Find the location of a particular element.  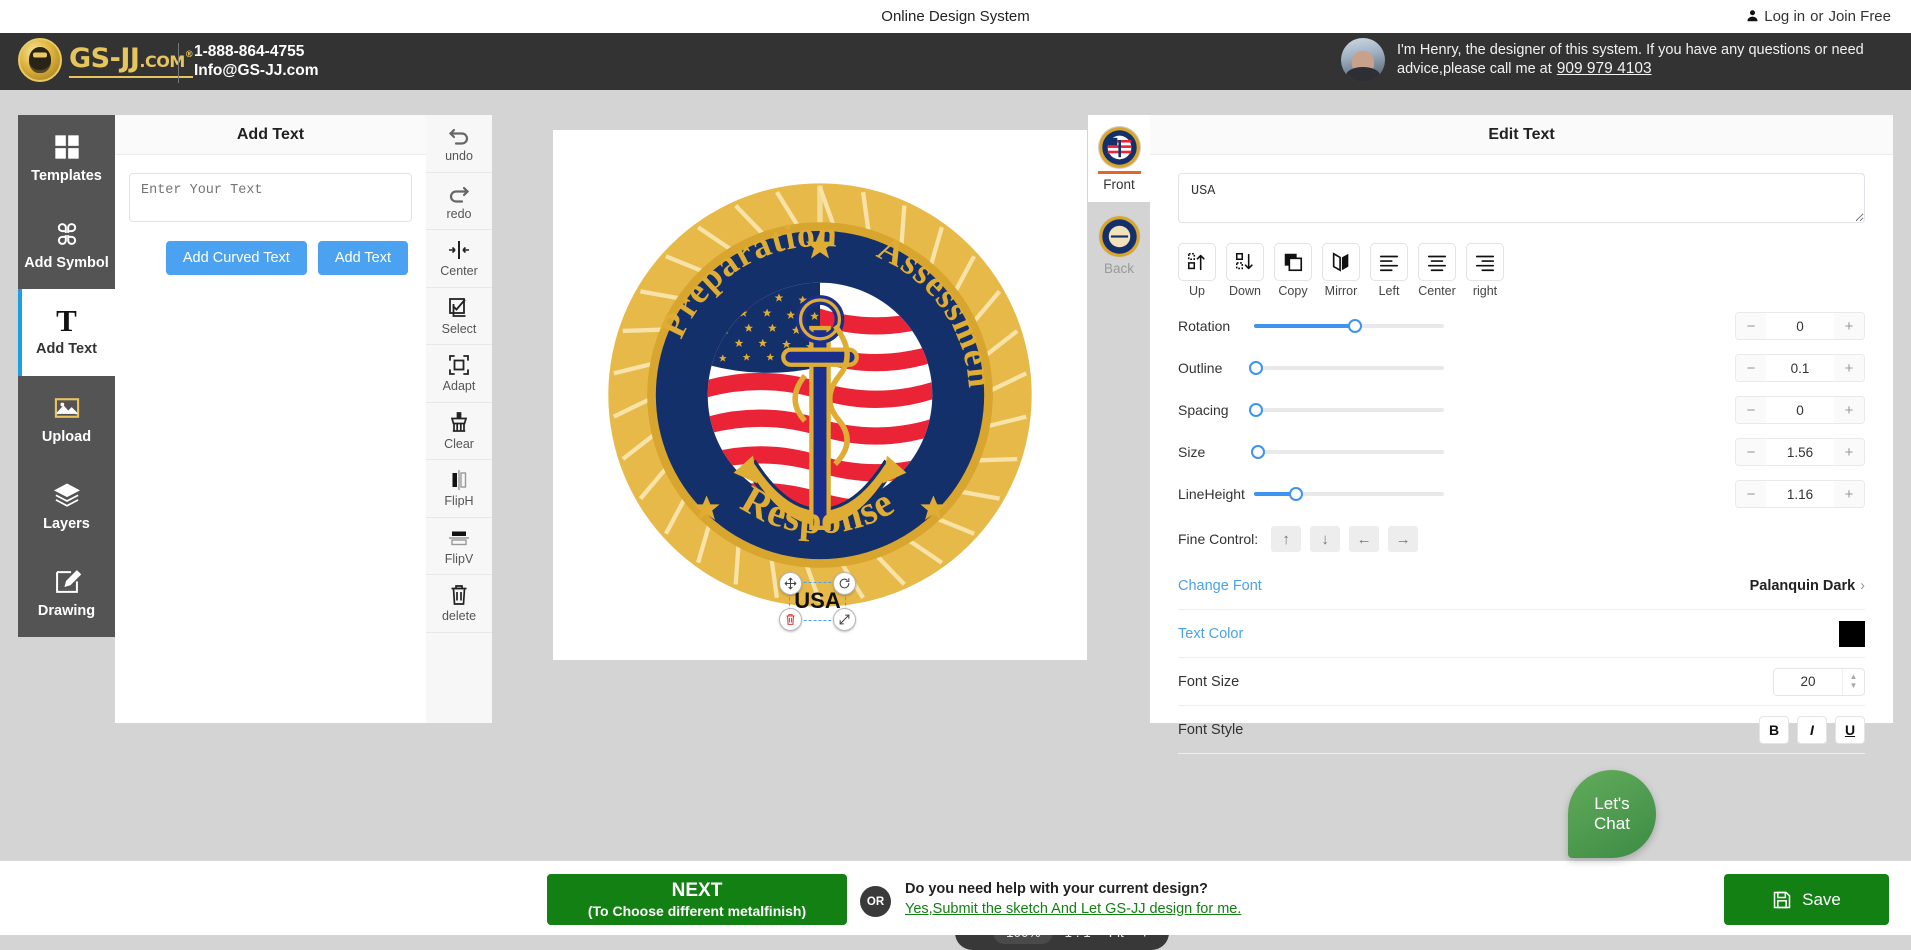

outline-increment: + is located at coordinates (1849, 368).